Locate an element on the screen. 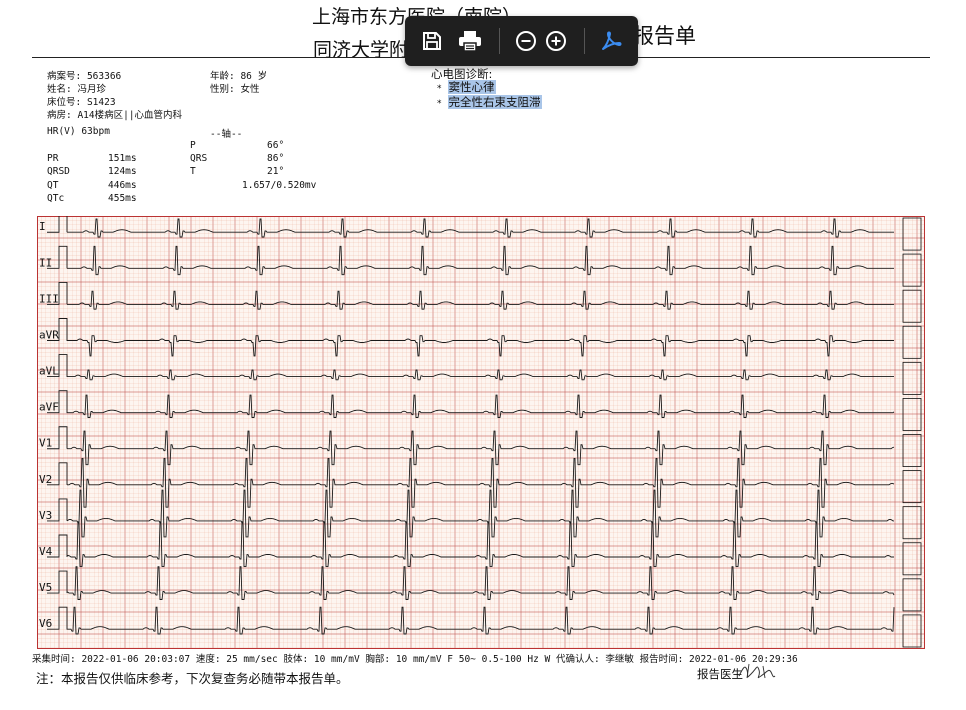 The width and height of the screenshot is (966, 710). hospital-subtitle-right: 报告单 is located at coordinates (664, 36).